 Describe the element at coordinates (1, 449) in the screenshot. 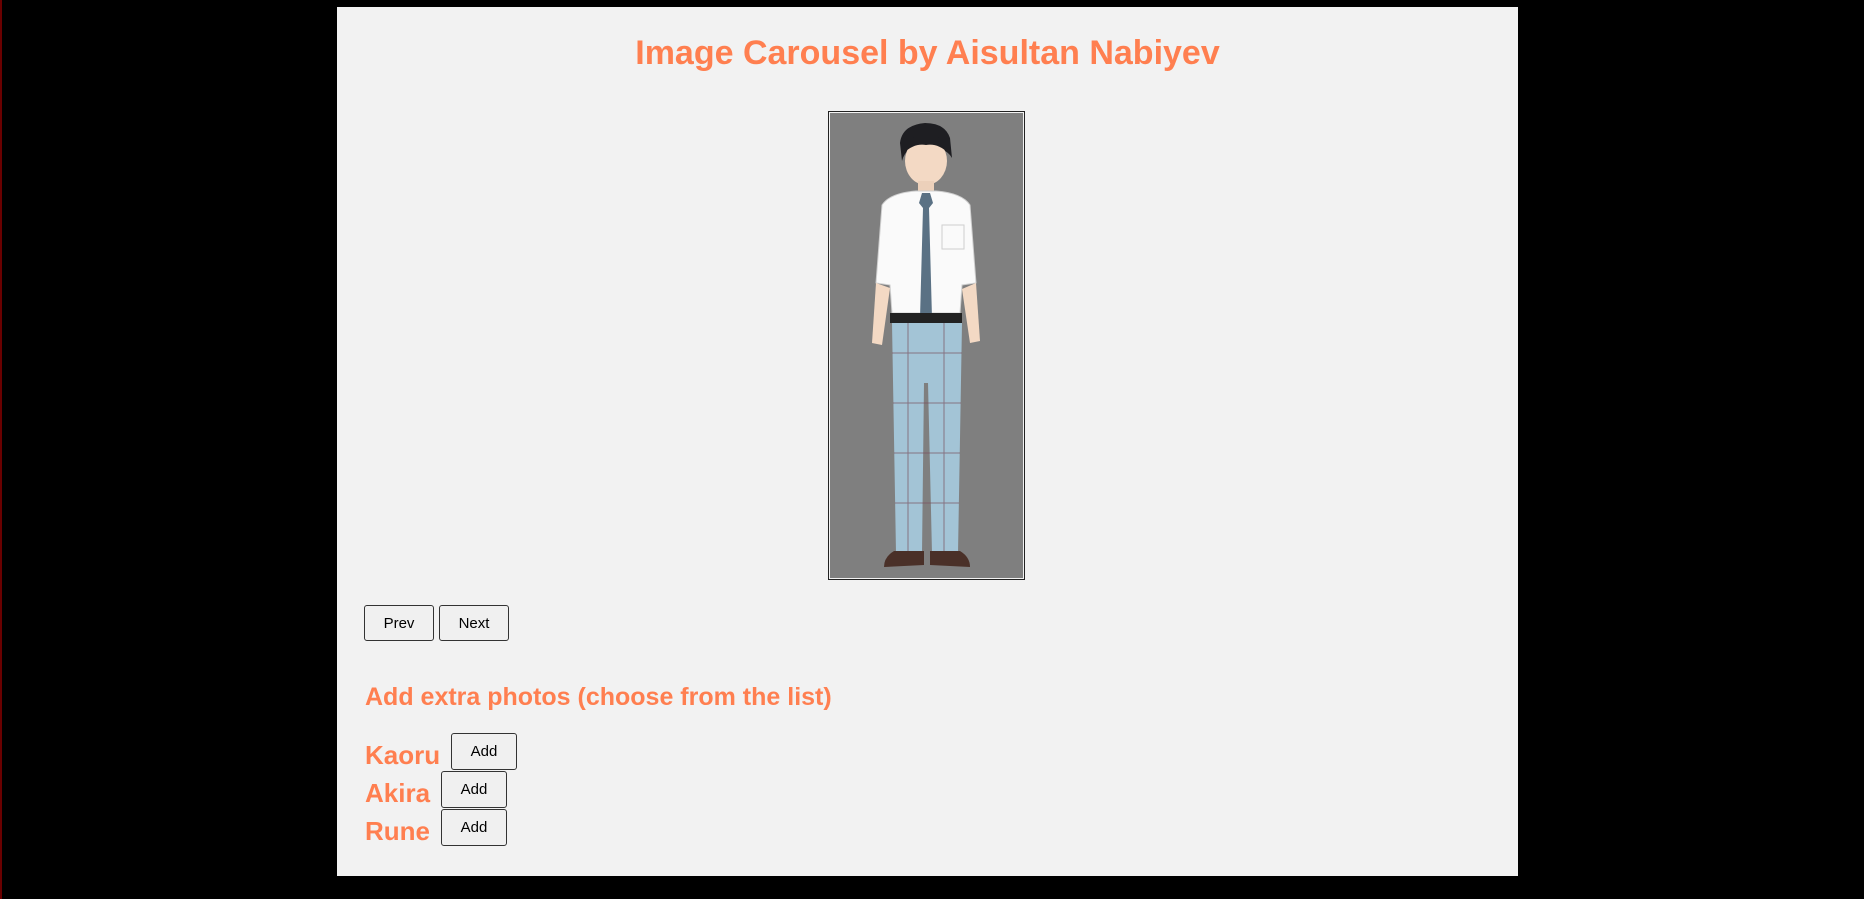

I see `window-edge` at that location.